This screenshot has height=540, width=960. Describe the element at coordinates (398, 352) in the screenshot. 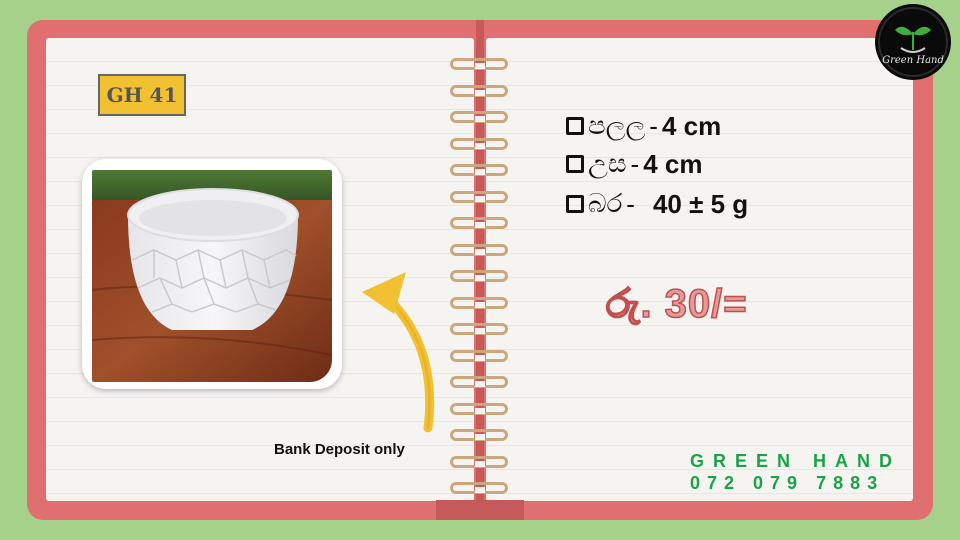

I see `curved-arrow-icon` at that location.